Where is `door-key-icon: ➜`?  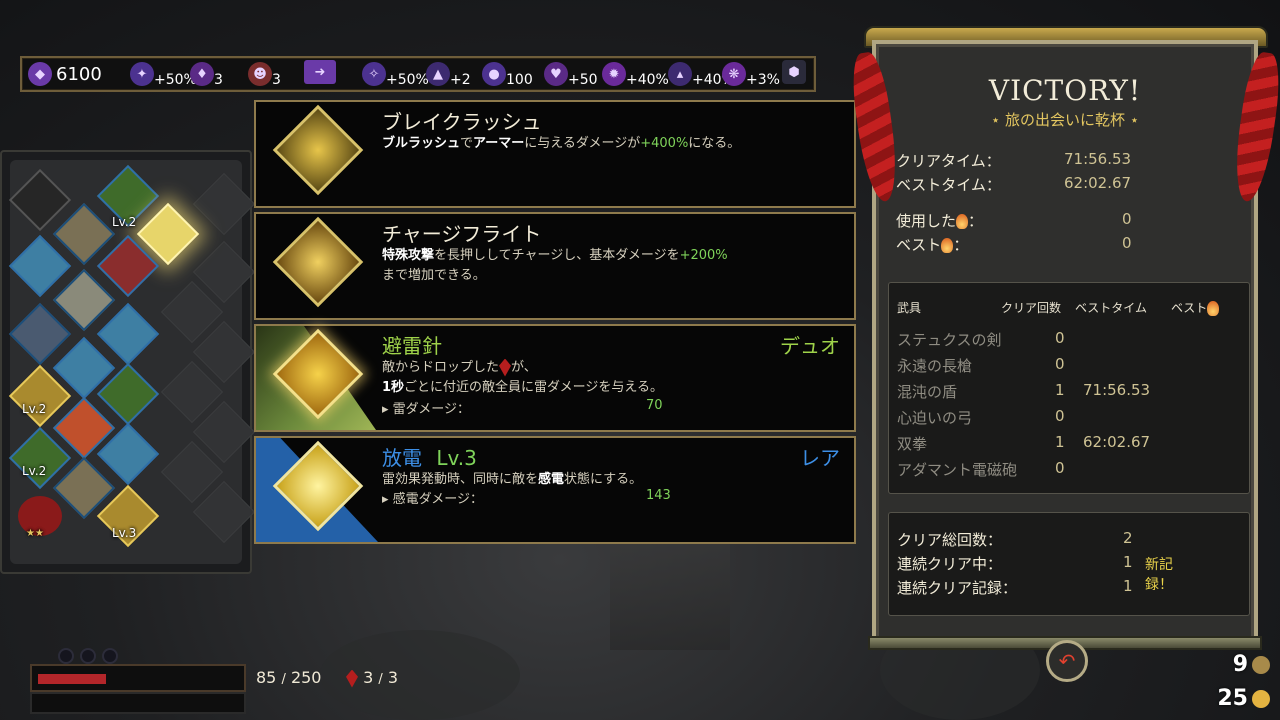
door-key-icon: ➜ is located at coordinates (320, 72).